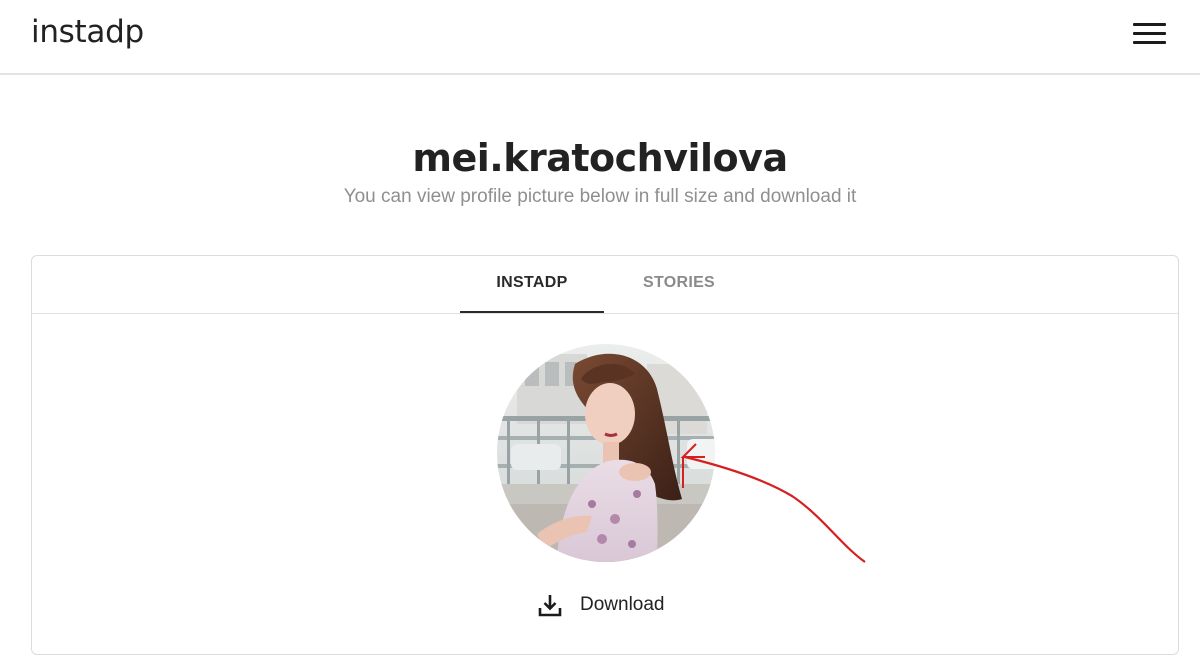 This screenshot has width=1200, height=655. Describe the element at coordinates (532, 282) in the screenshot. I see `tab-instadp-label: INSTADP` at that location.